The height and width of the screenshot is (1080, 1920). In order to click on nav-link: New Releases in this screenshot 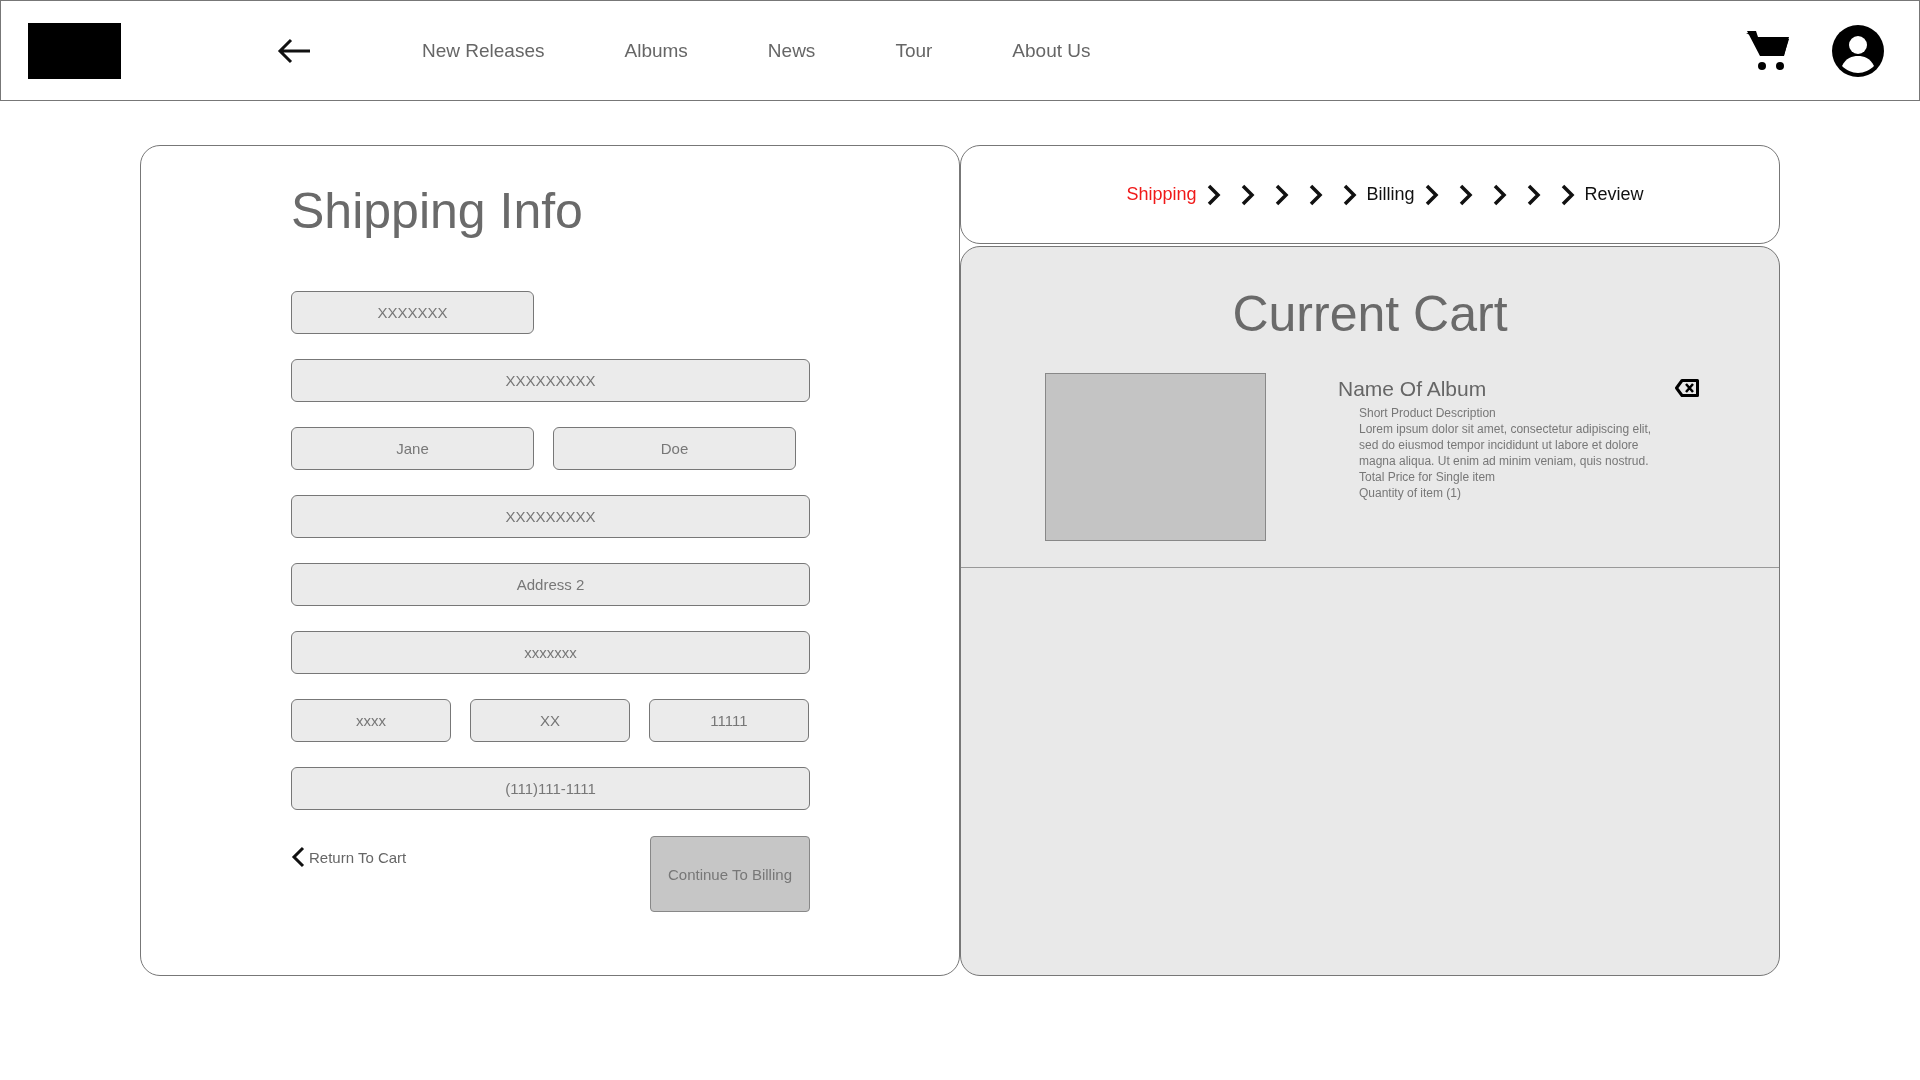, I will do `click(483, 50)`.